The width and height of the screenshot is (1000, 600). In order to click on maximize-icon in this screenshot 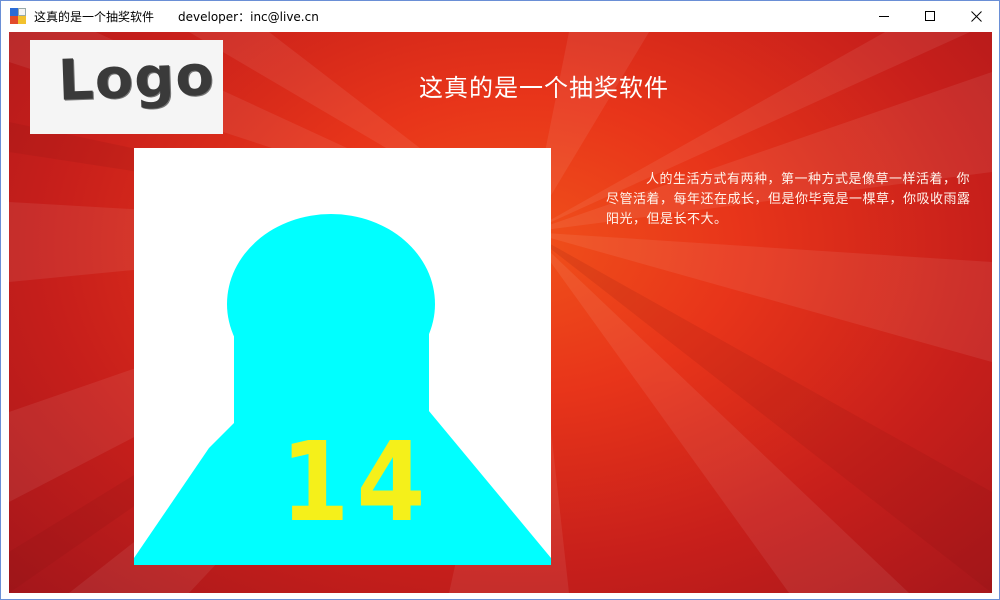, I will do `click(930, 16)`.